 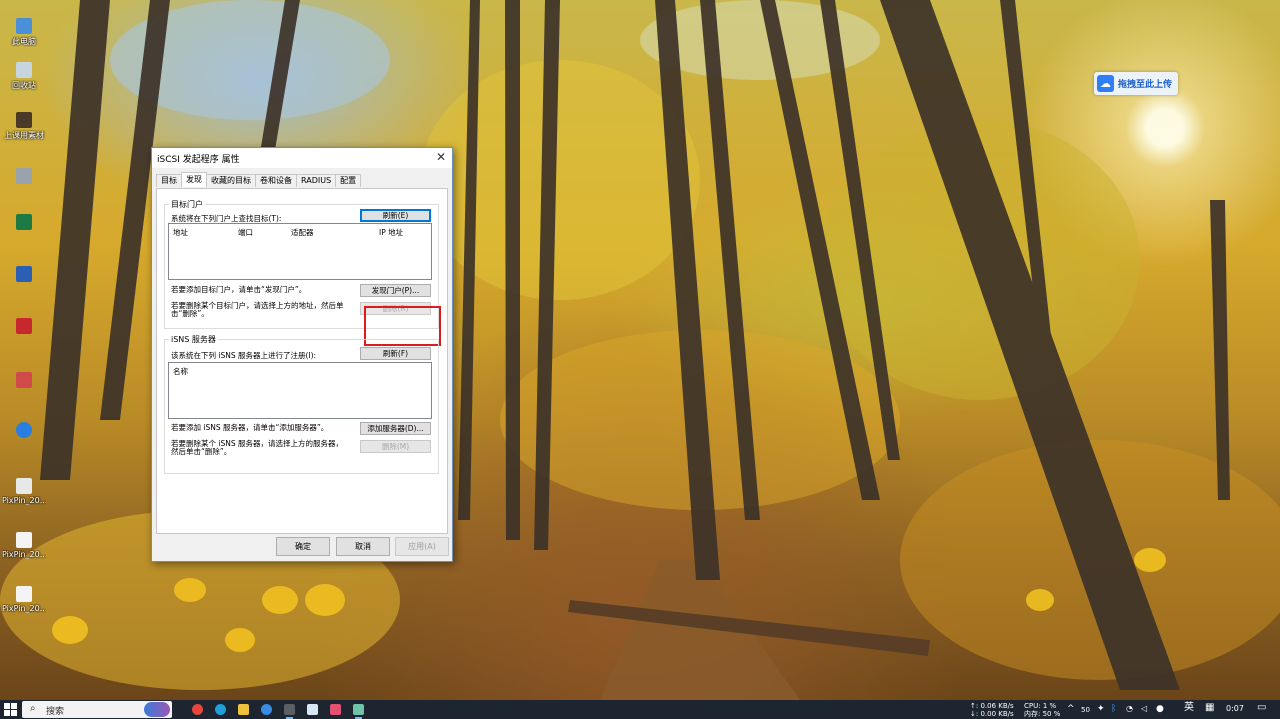 What do you see at coordinates (1113, 709) in the screenshot?
I see `bluetooth-icon: ᛒ` at bounding box center [1113, 709].